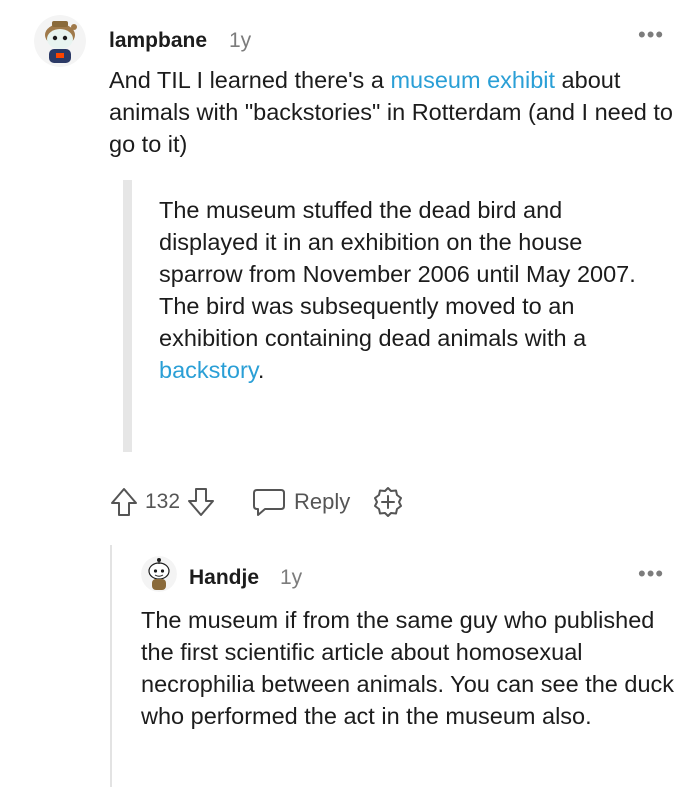  I want to click on award-button, so click(388, 502).